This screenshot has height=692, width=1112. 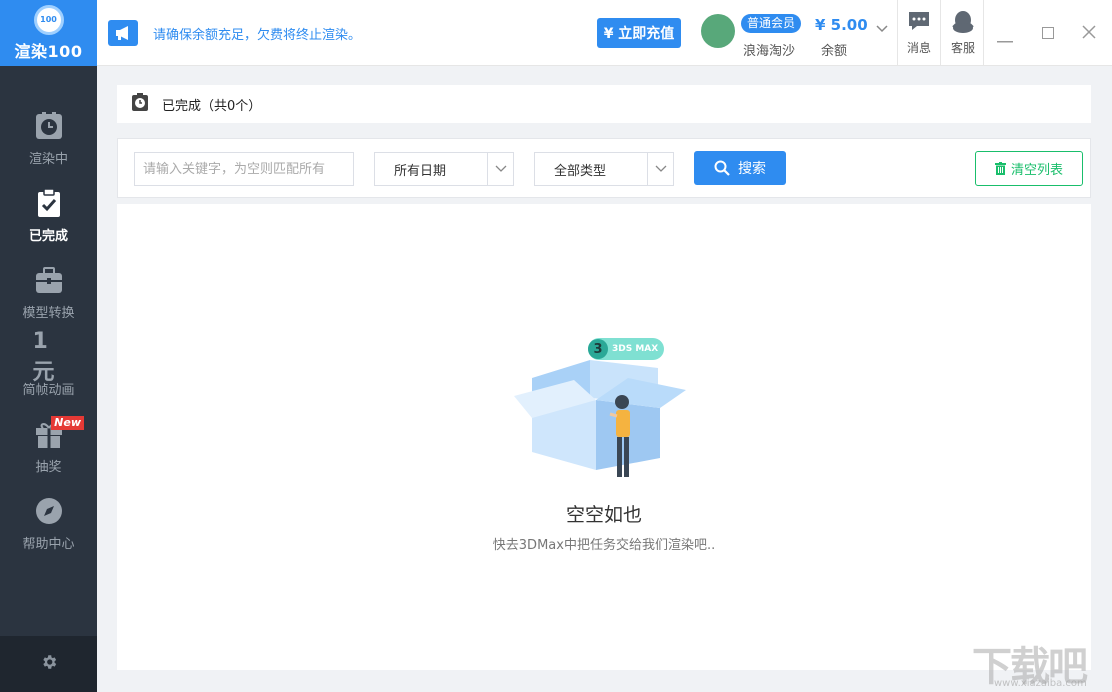 What do you see at coordinates (48, 157) in the screenshot?
I see `sidebar-item-label: 渲染中` at bounding box center [48, 157].